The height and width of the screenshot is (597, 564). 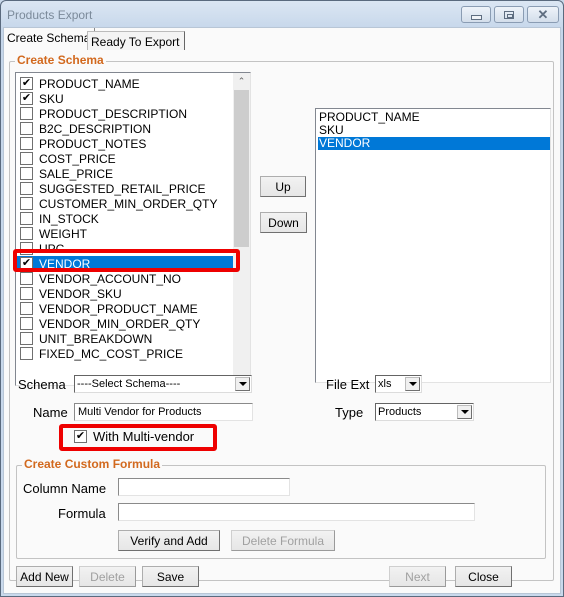 I want to click on column-name-input, so click(x=204, y=487).